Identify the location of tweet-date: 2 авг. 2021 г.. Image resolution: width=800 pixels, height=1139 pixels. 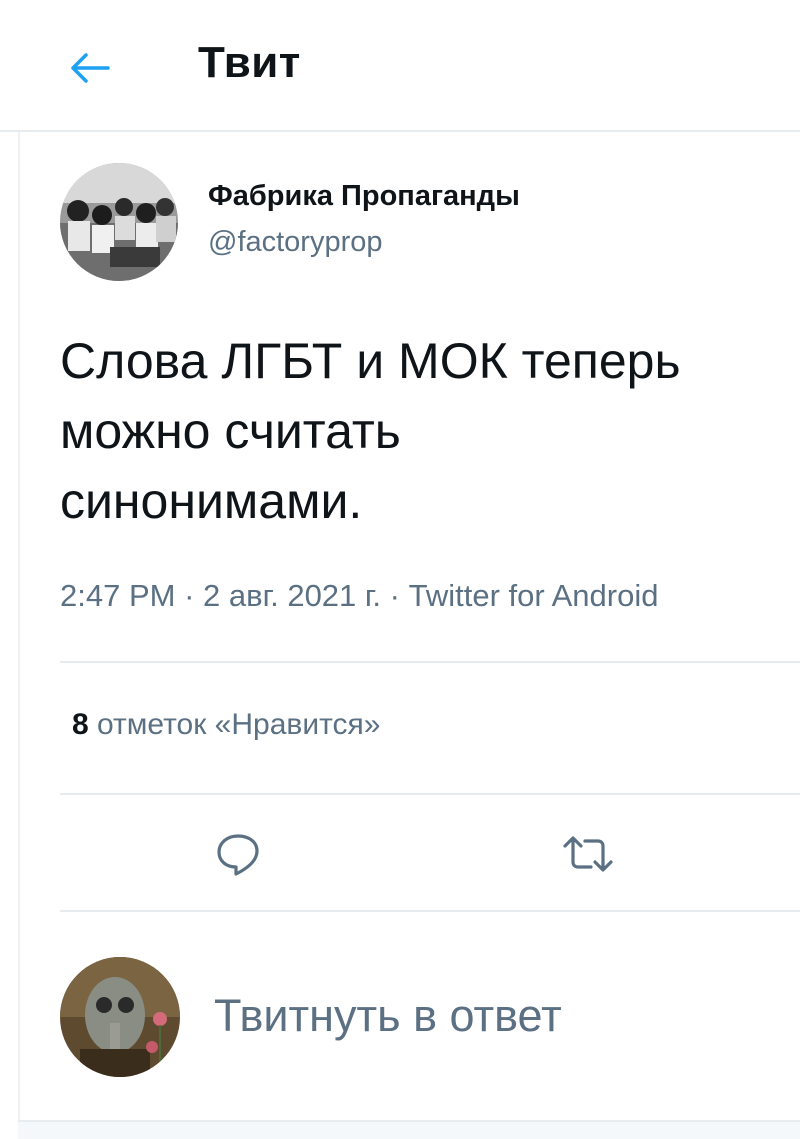
(292, 595).